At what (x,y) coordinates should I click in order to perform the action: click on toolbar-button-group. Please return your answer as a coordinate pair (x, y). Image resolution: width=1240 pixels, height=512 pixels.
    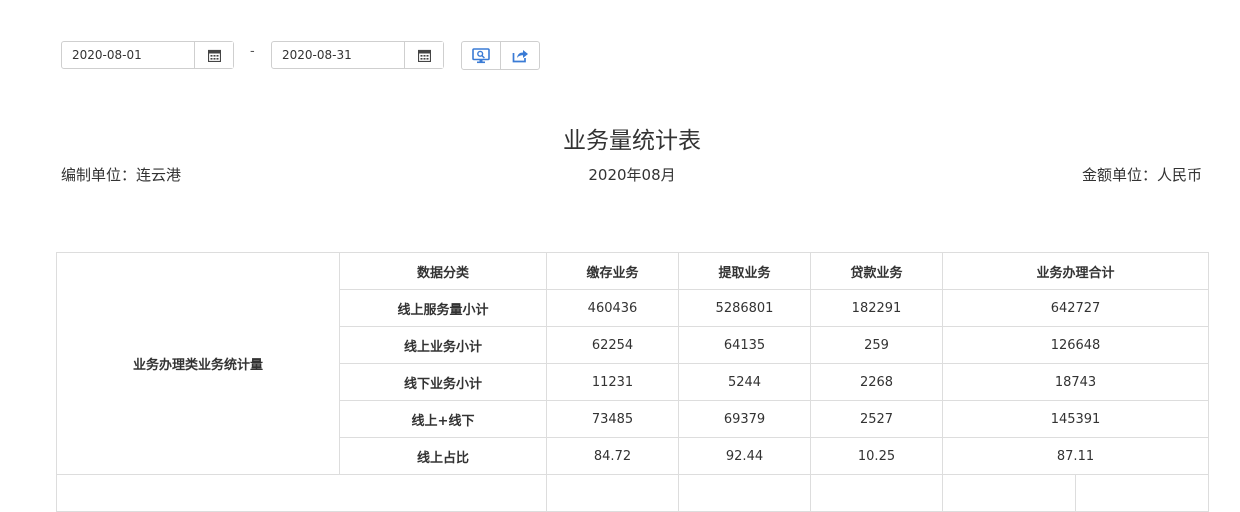
    Looking at the image, I should click on (500, 55).